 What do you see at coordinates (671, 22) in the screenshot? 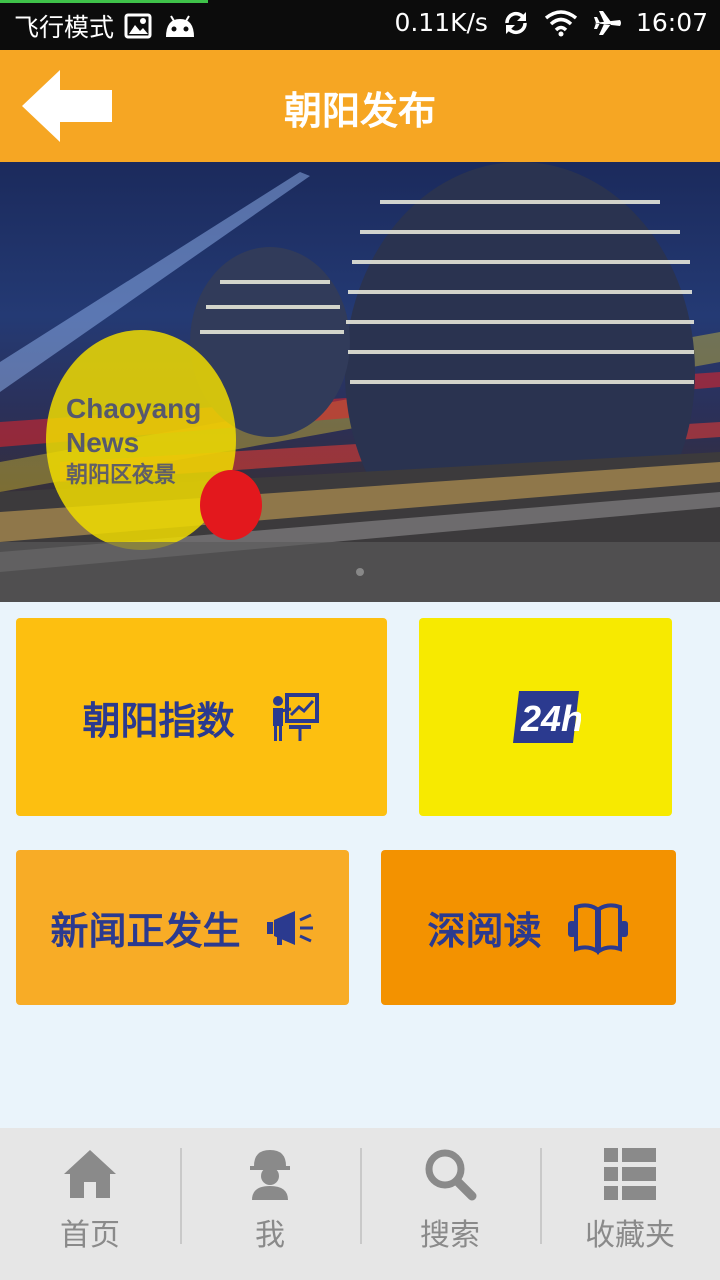
I see `clock: 16:07` at bounding box center [671, 22].